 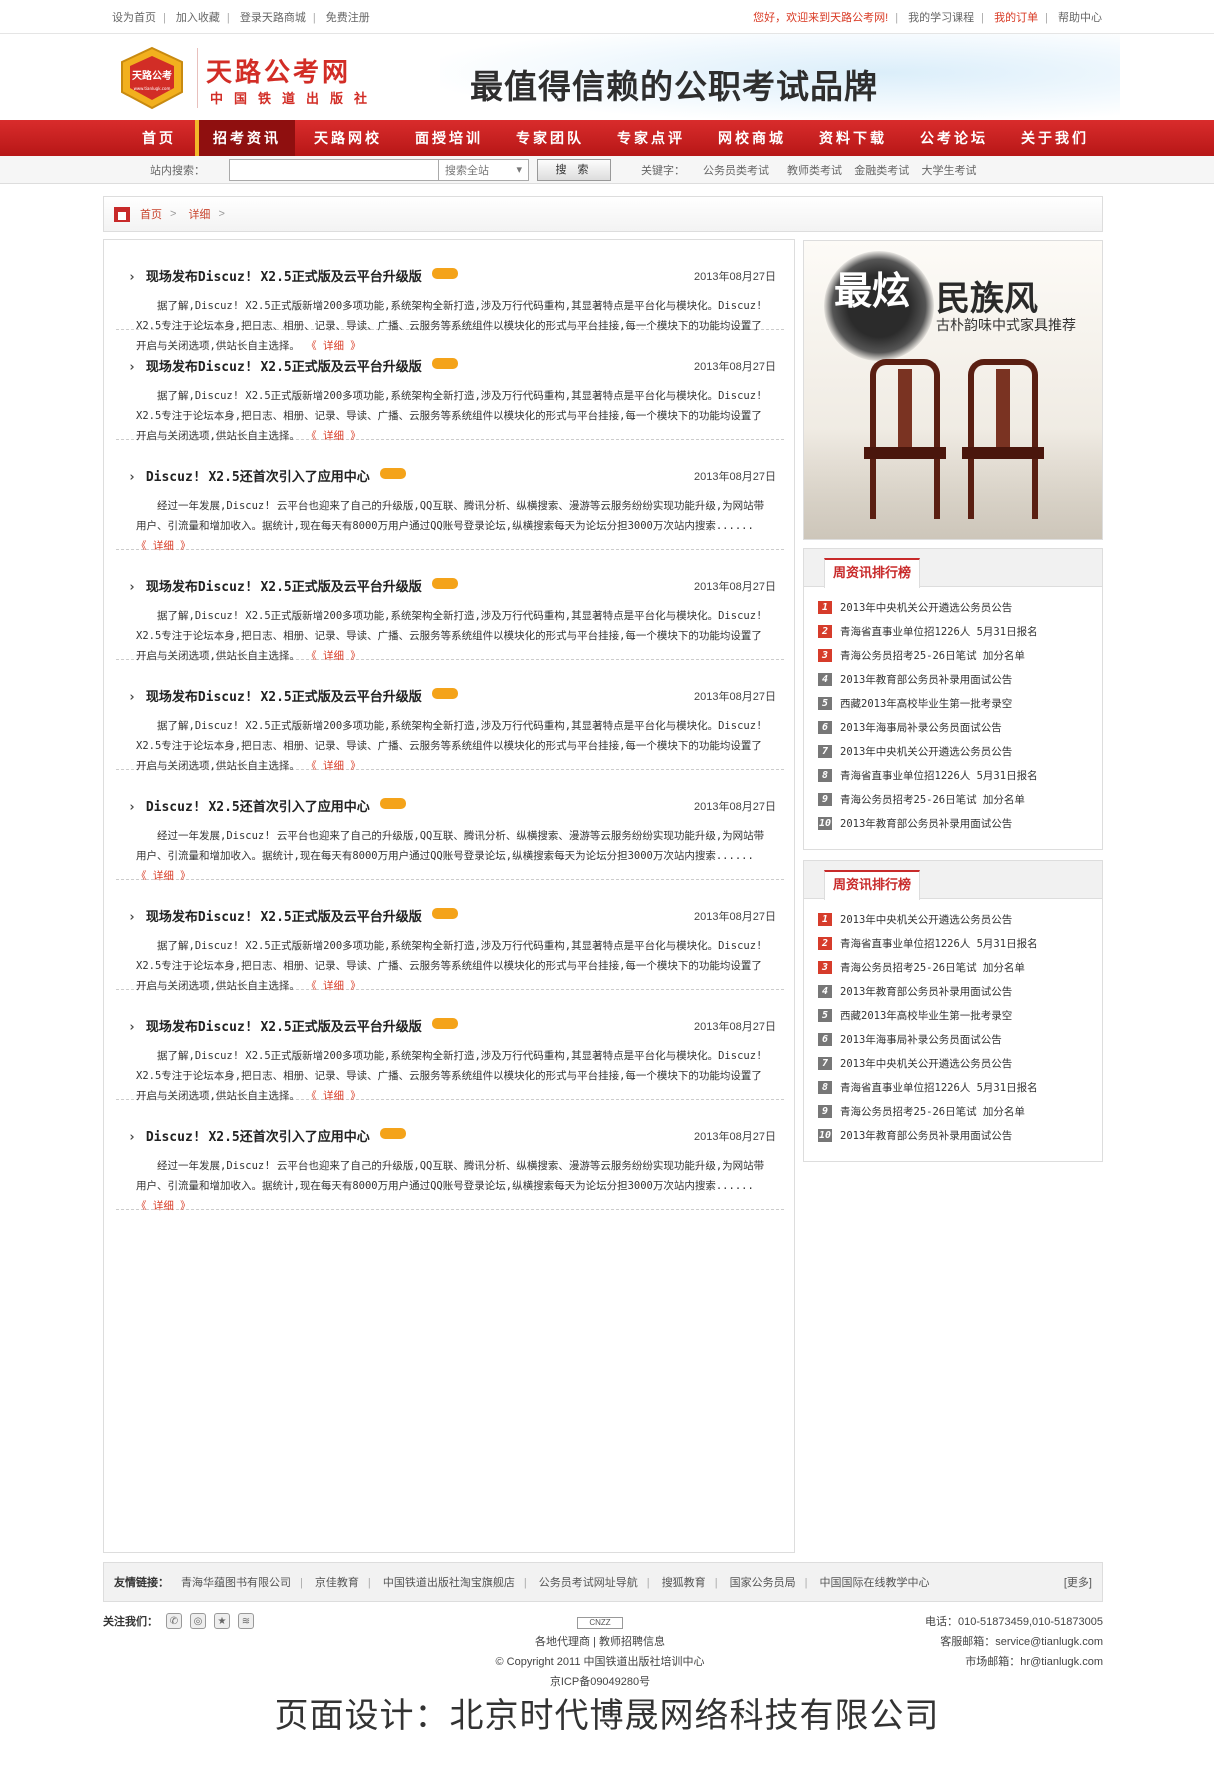 What do you see at coordinates (245, 138) in the screenshot?
I see `nav-exam-news: 招考资讯` at bounding box center [245, 138].